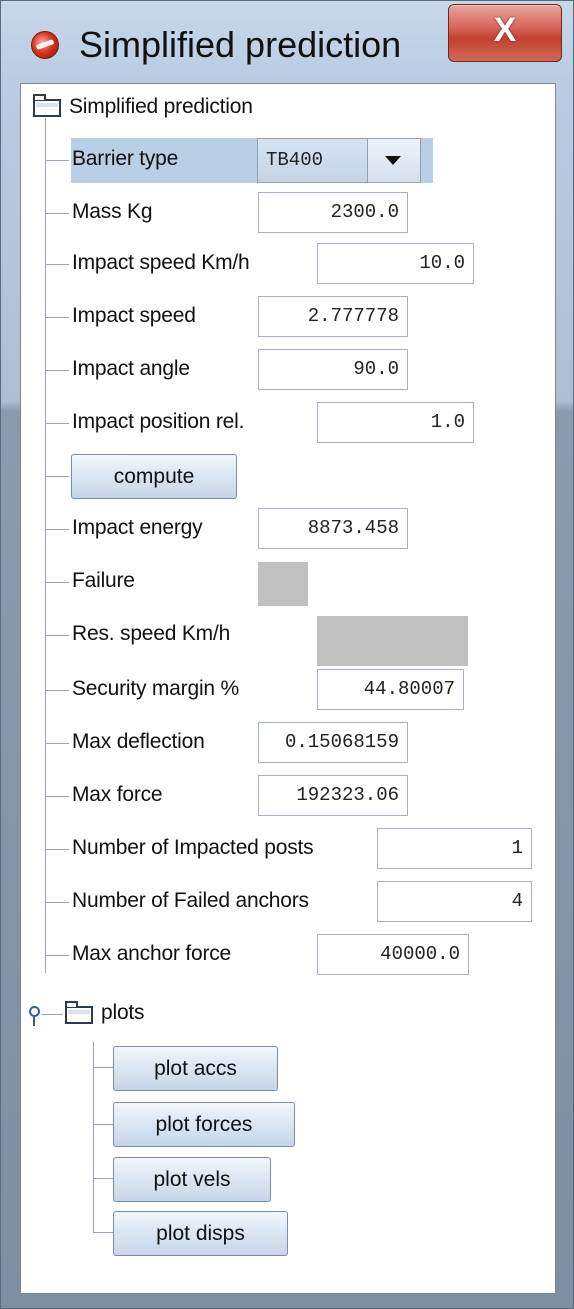 The height and width of the screenshot is (1309, 574). I want to click on impacted-posts-label: Number of Impacted posts, so click(193, 847).